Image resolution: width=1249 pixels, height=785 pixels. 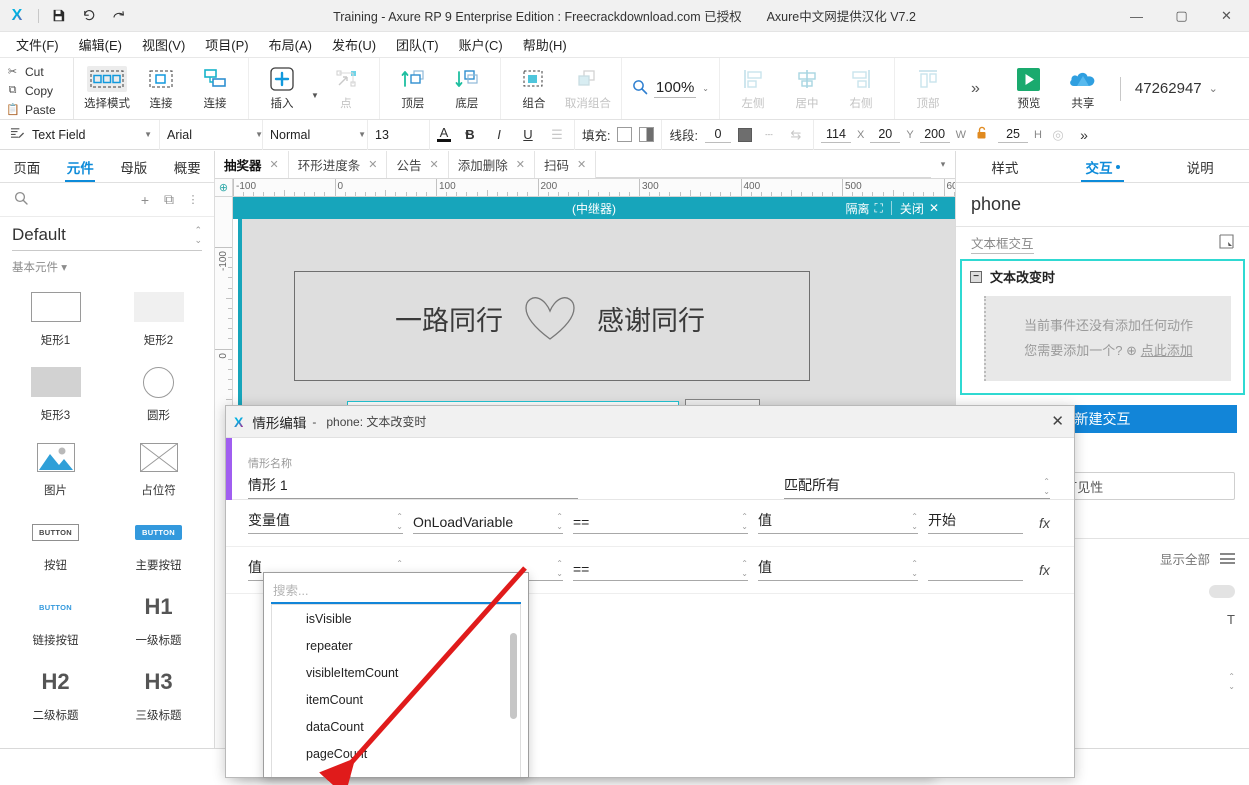 What do you see at coordinates (55, 616) in the screenshot?
I see `widget-link-button: BUTTON 链接按钮` at bounding box center [55, 616].